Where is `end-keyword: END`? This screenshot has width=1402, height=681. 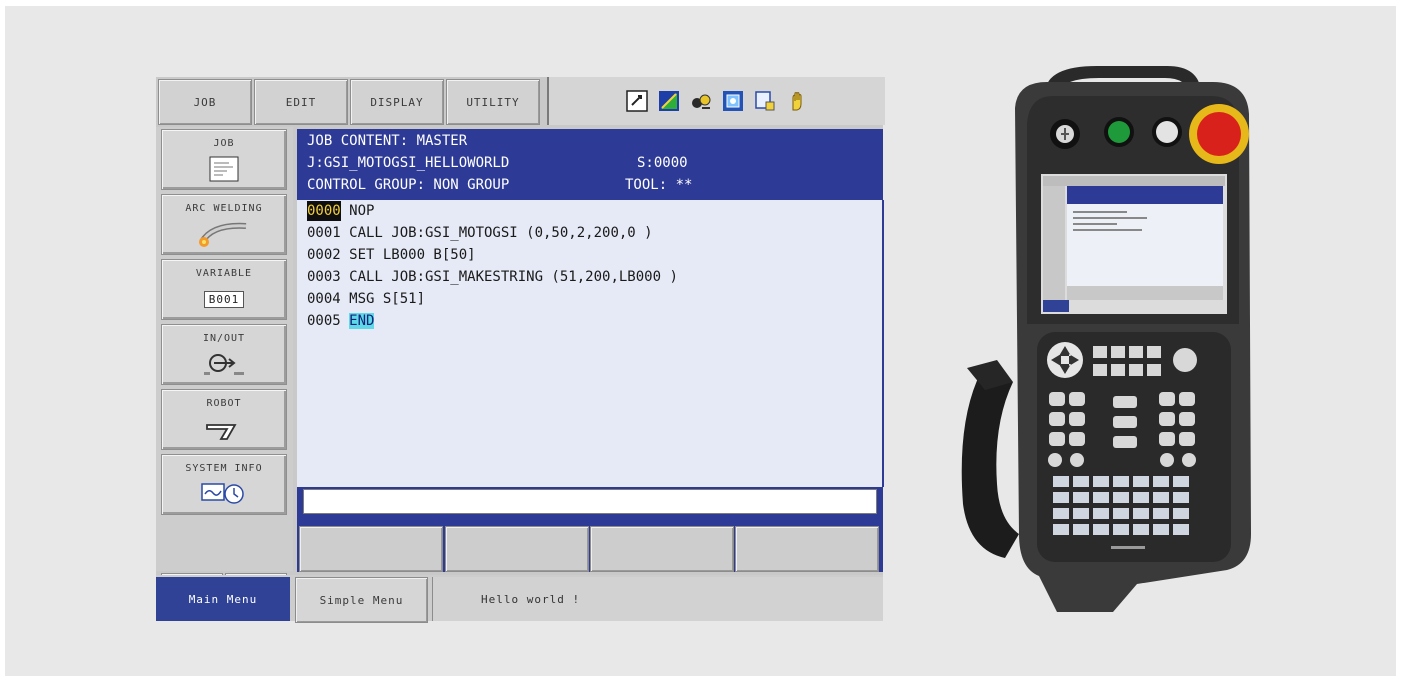
end-keyword: END is located at coordinates (362, 321).